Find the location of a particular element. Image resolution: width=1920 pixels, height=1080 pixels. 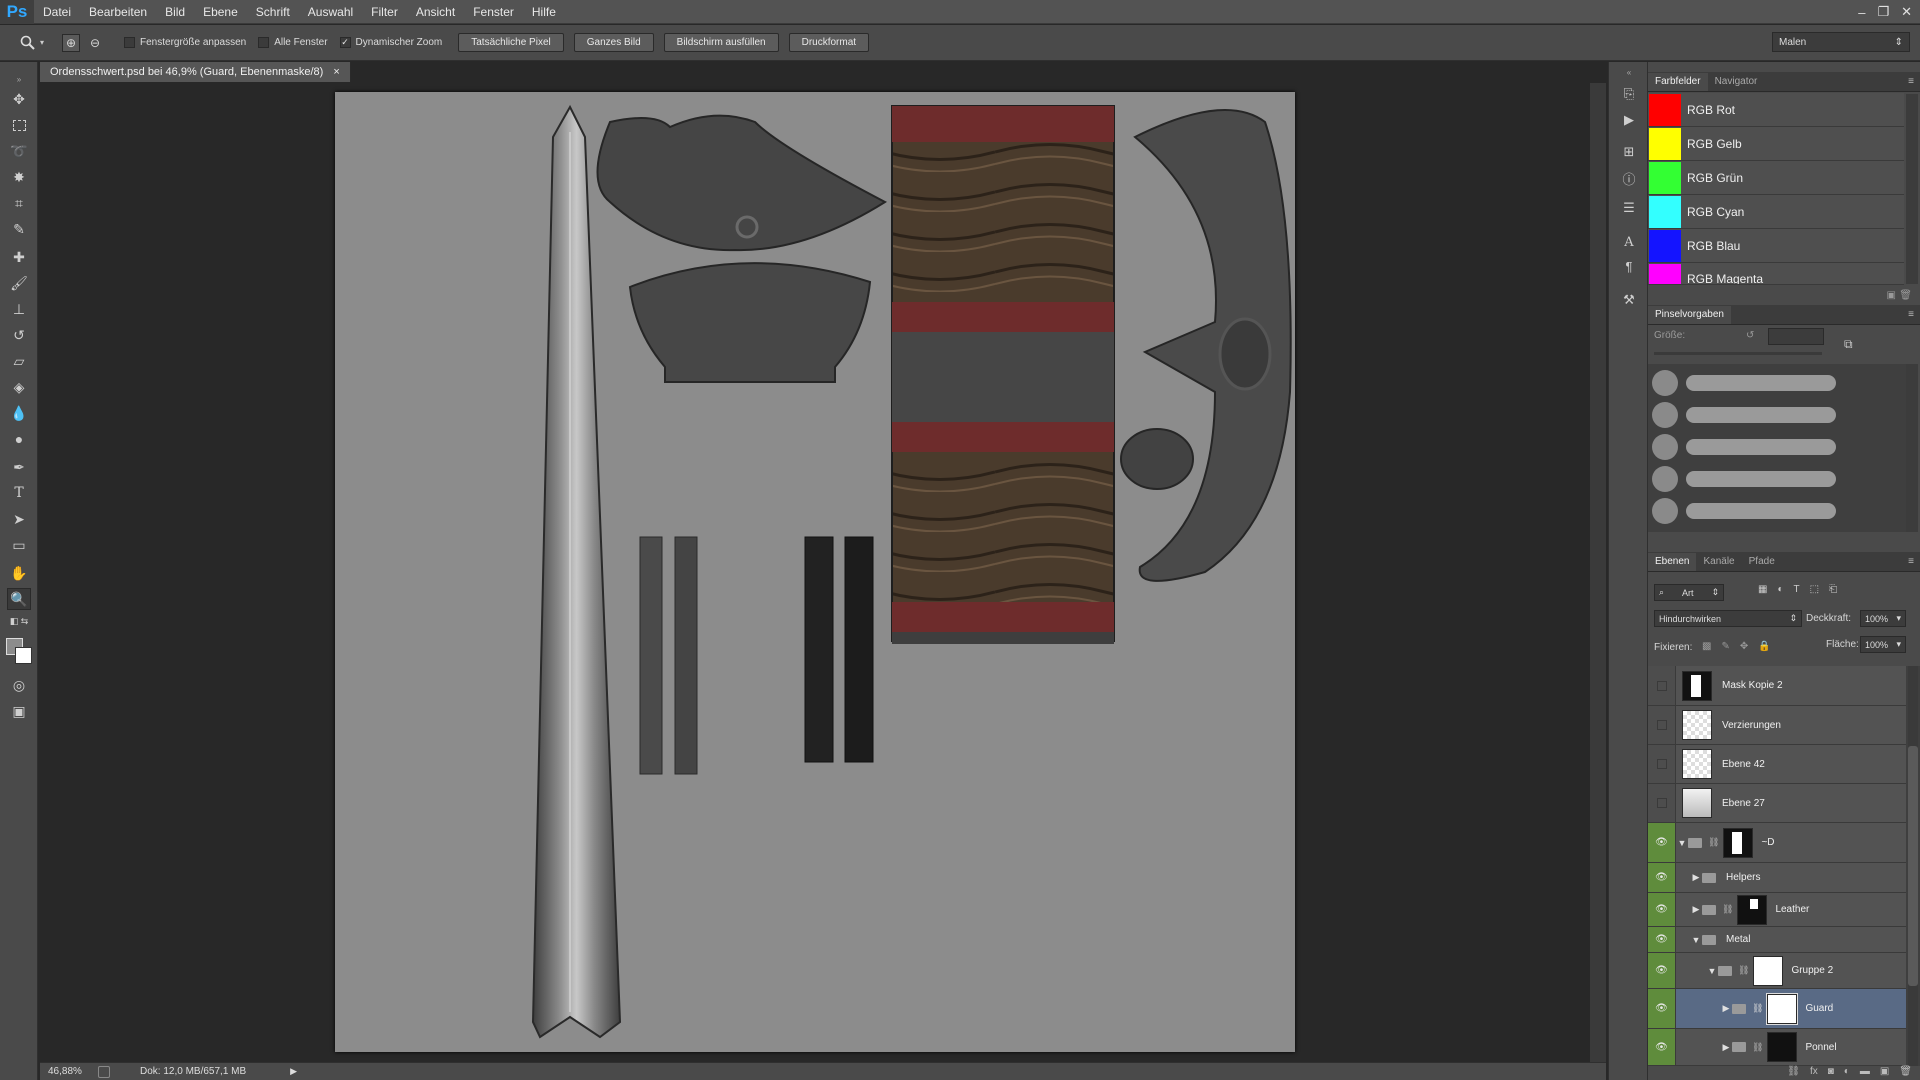

type-tool-icon: T is located at coordinates (19, 493).